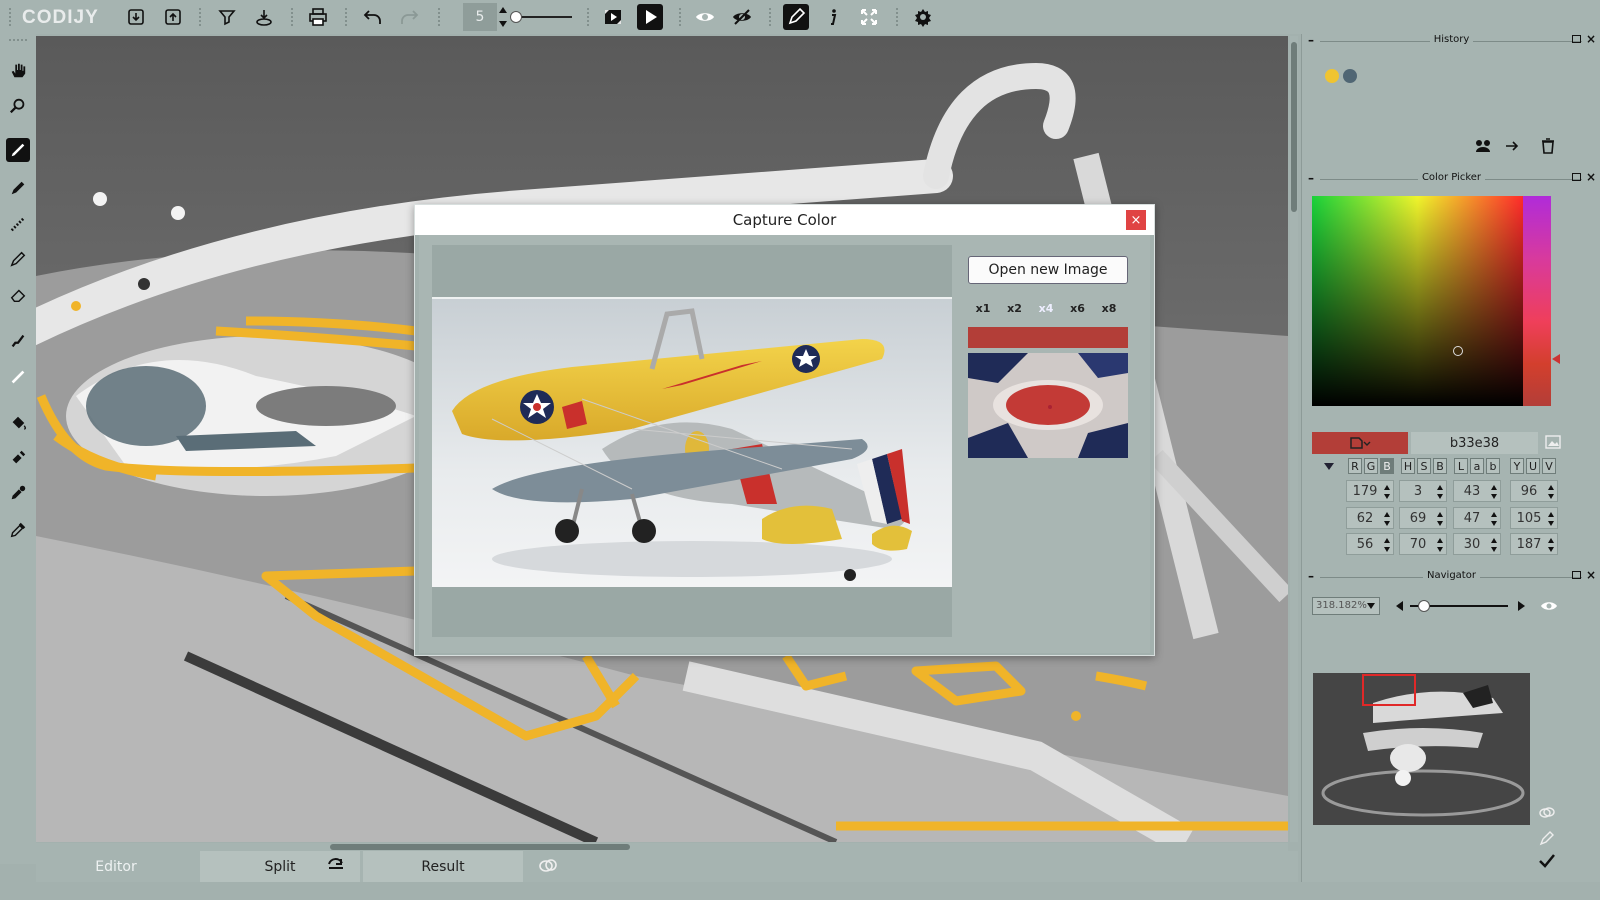  I want to click on hue-slider, so click(1537, 301).